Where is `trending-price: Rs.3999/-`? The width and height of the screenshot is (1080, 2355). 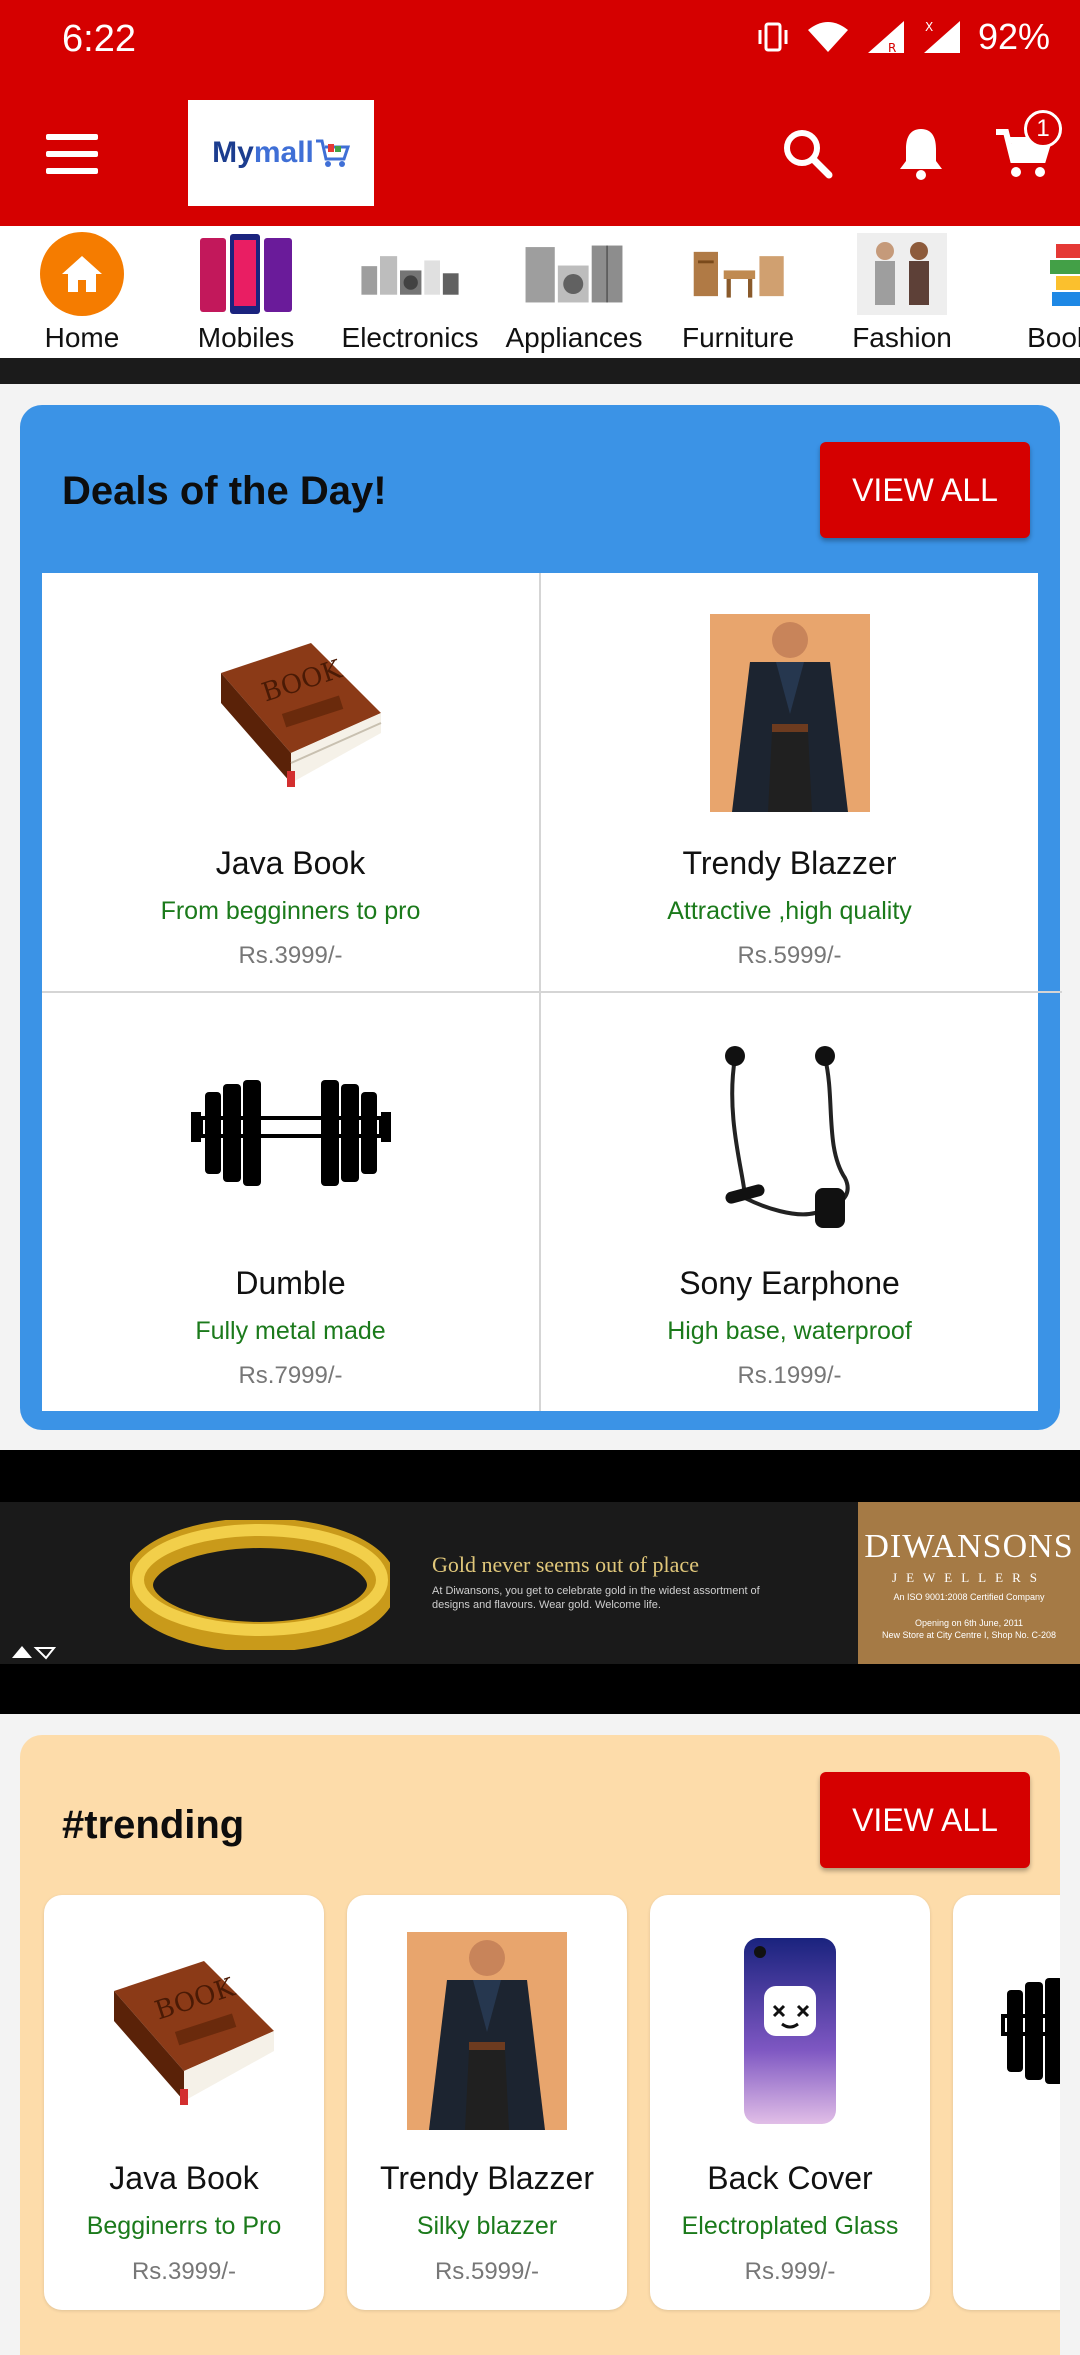 trending-price: Rs.3999/- is located at coordinates (184, 2271).